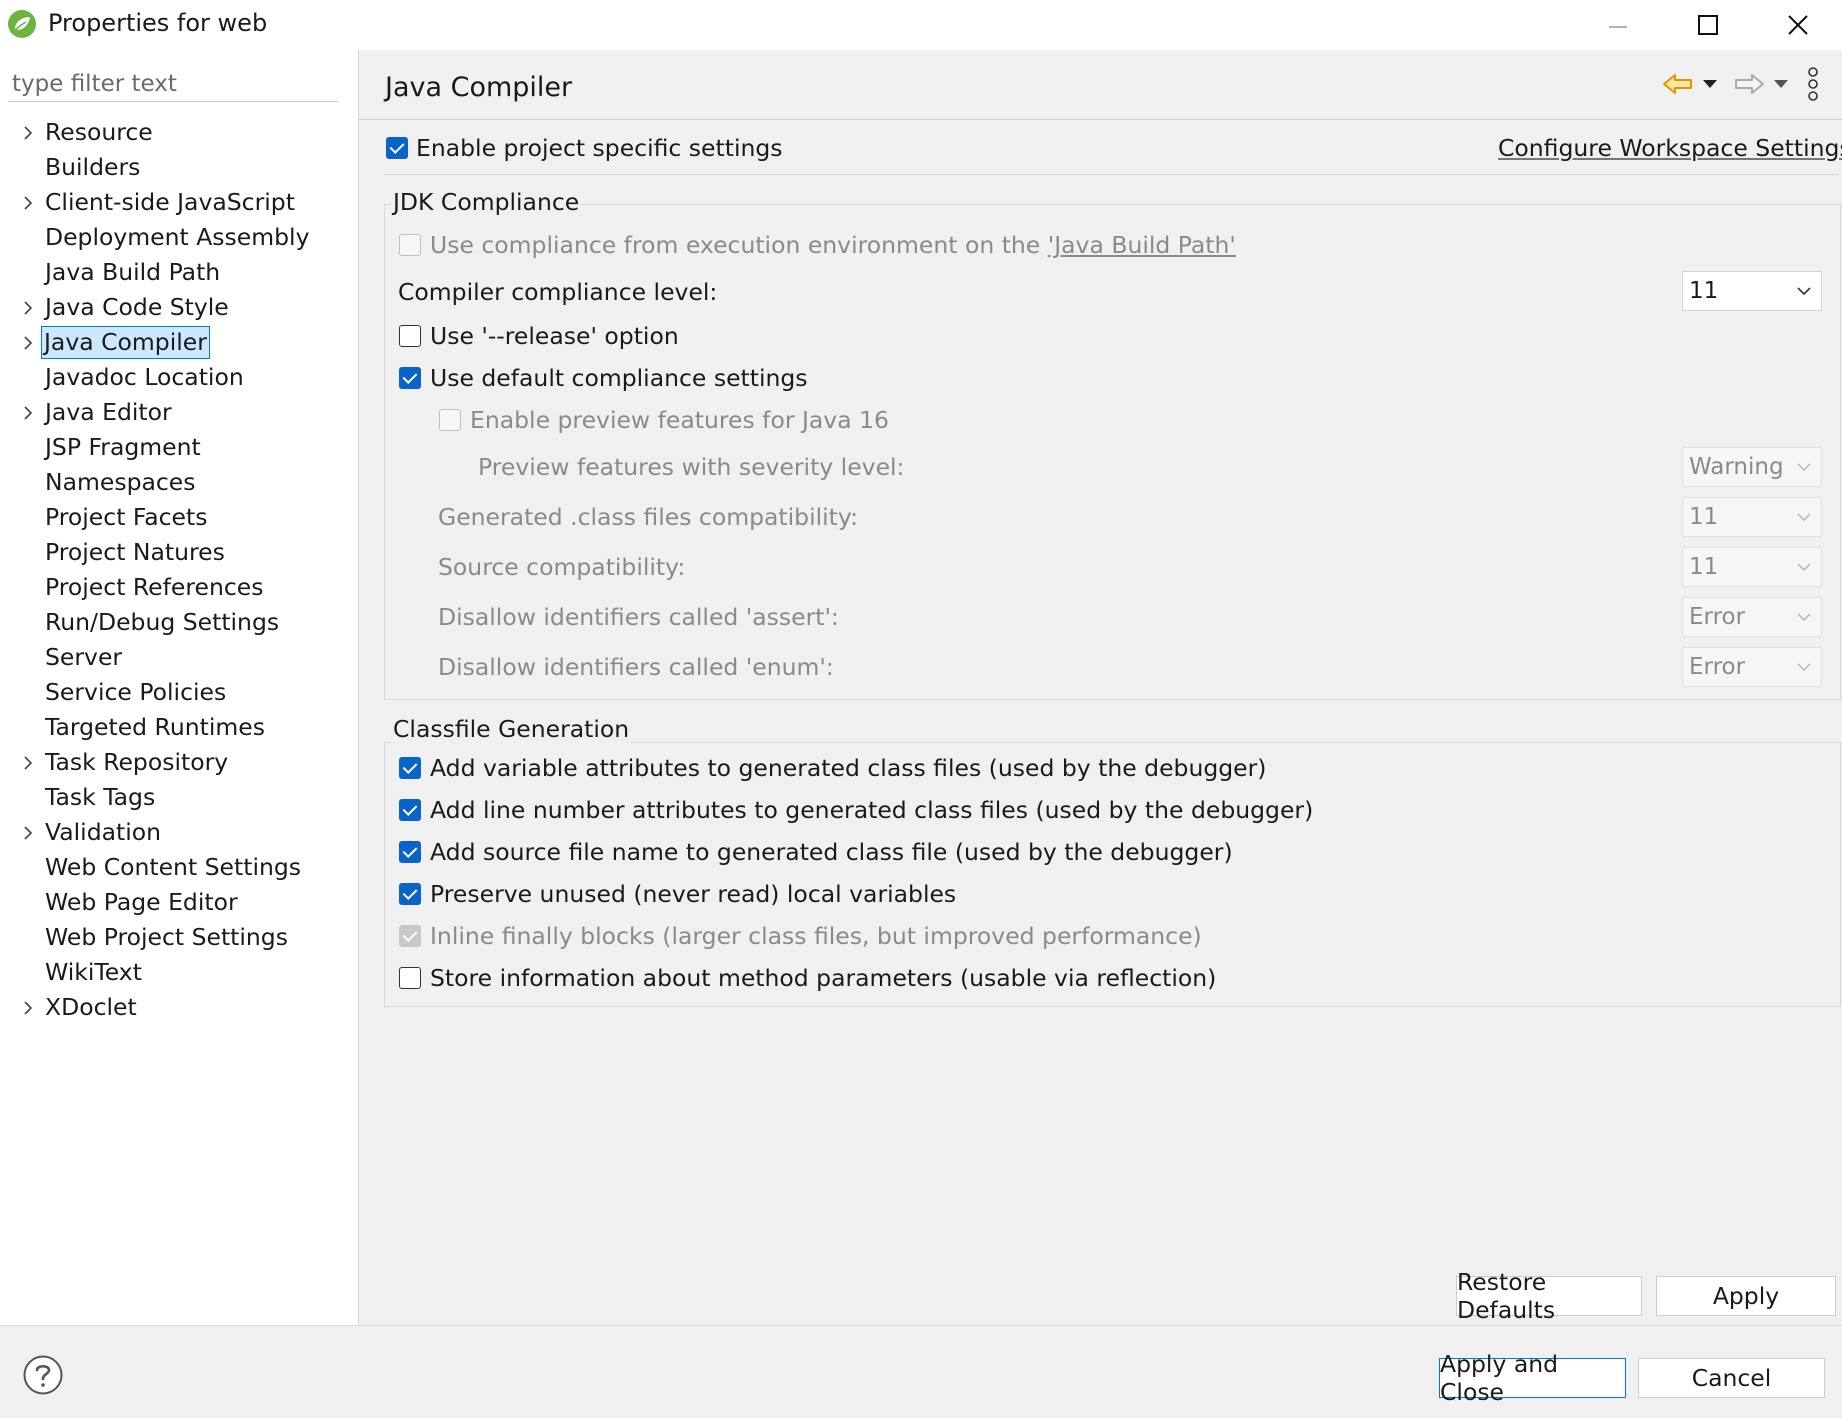 The width and height of the screenshot is (1842, 1418). What do you see at coordinates (135, 552) in the screenshot?
I see `sidebar-item-label: Project Natures` at bounding box center [135, 552].